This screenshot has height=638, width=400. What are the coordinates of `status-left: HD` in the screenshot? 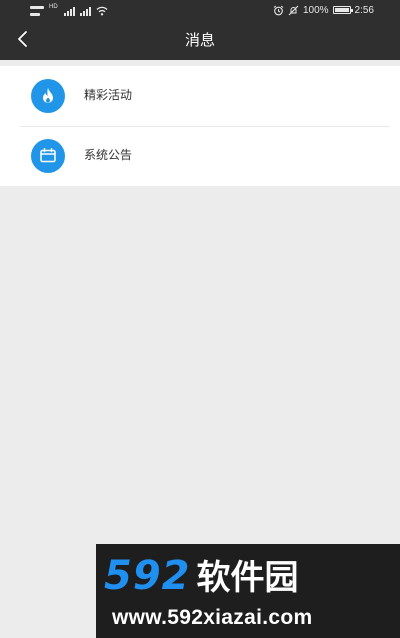 It's located at (69, 10).